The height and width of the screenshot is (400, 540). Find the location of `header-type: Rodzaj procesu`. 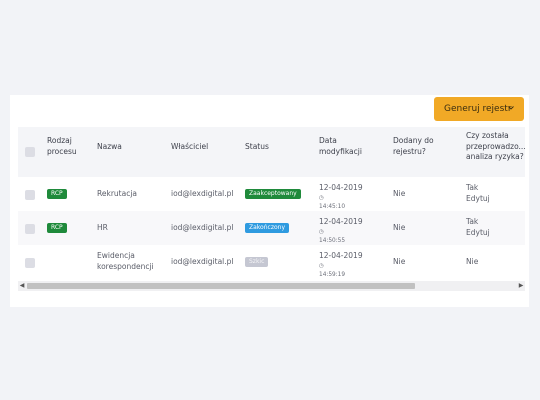

header-type: Rodzaj procesu is located at coordinates (62, 146).